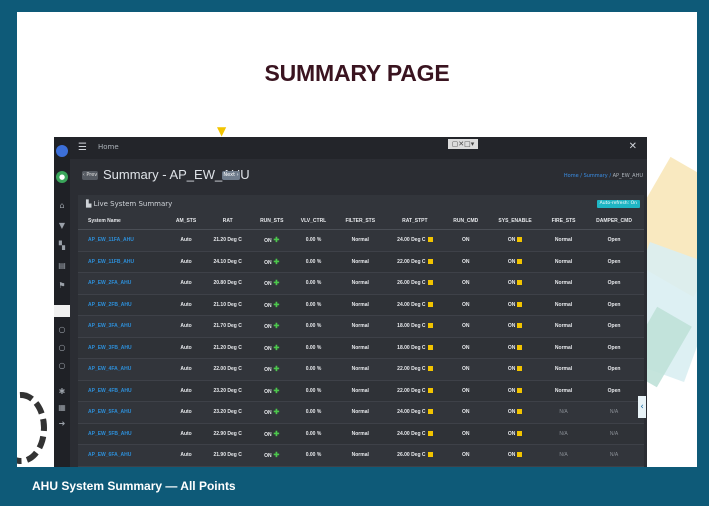 This screenshot has height=506, width=709. I want to click on auto-refresh-toggle: Auto-refresh: On, so click(618, 204).